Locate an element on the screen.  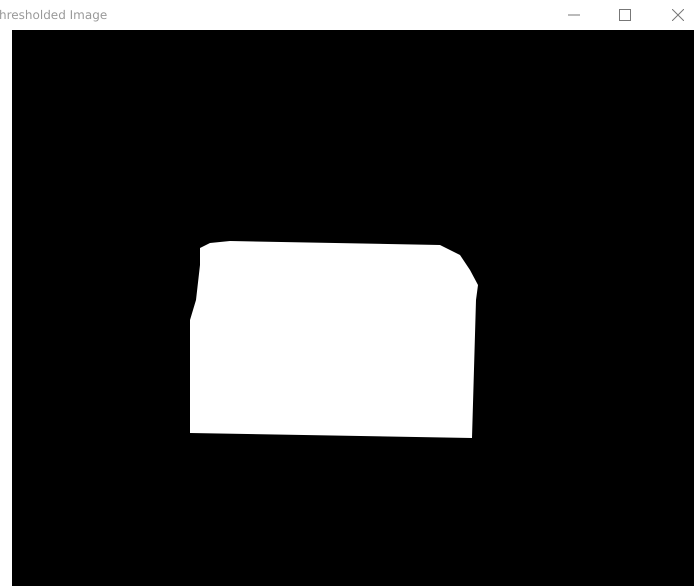
maximize-icon is located at coordinates (625, 15).